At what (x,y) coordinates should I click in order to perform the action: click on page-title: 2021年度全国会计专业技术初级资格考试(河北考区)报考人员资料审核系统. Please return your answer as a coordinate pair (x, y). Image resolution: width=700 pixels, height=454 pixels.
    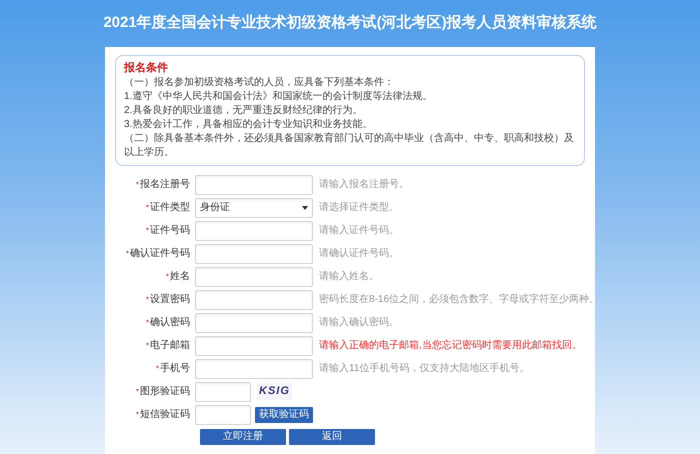
    Looking at the image, I should click on (350, 23).